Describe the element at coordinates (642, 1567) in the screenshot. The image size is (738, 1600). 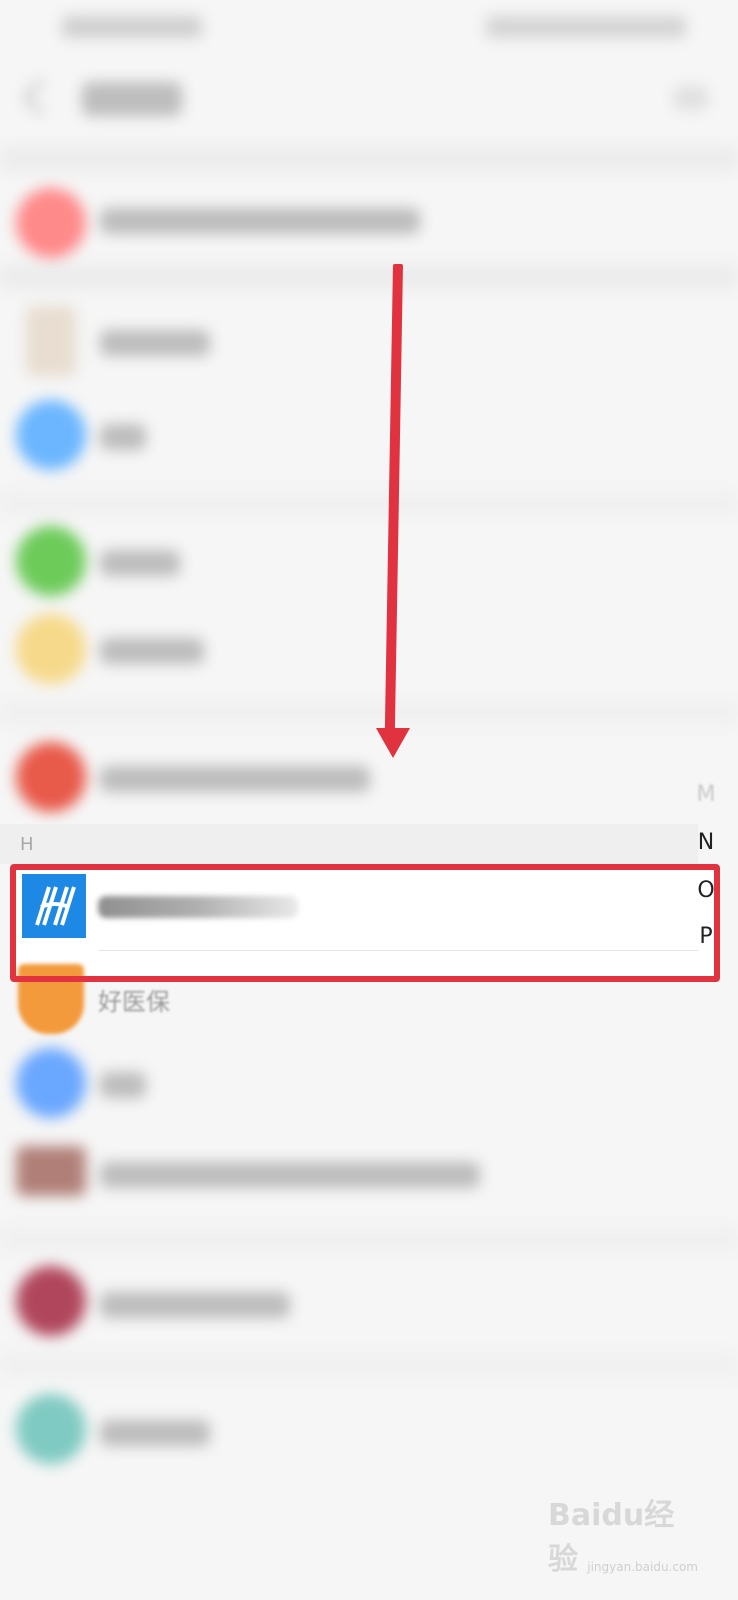
I see `baidu-watermark-url: jingyan.baidu.com` at that location.